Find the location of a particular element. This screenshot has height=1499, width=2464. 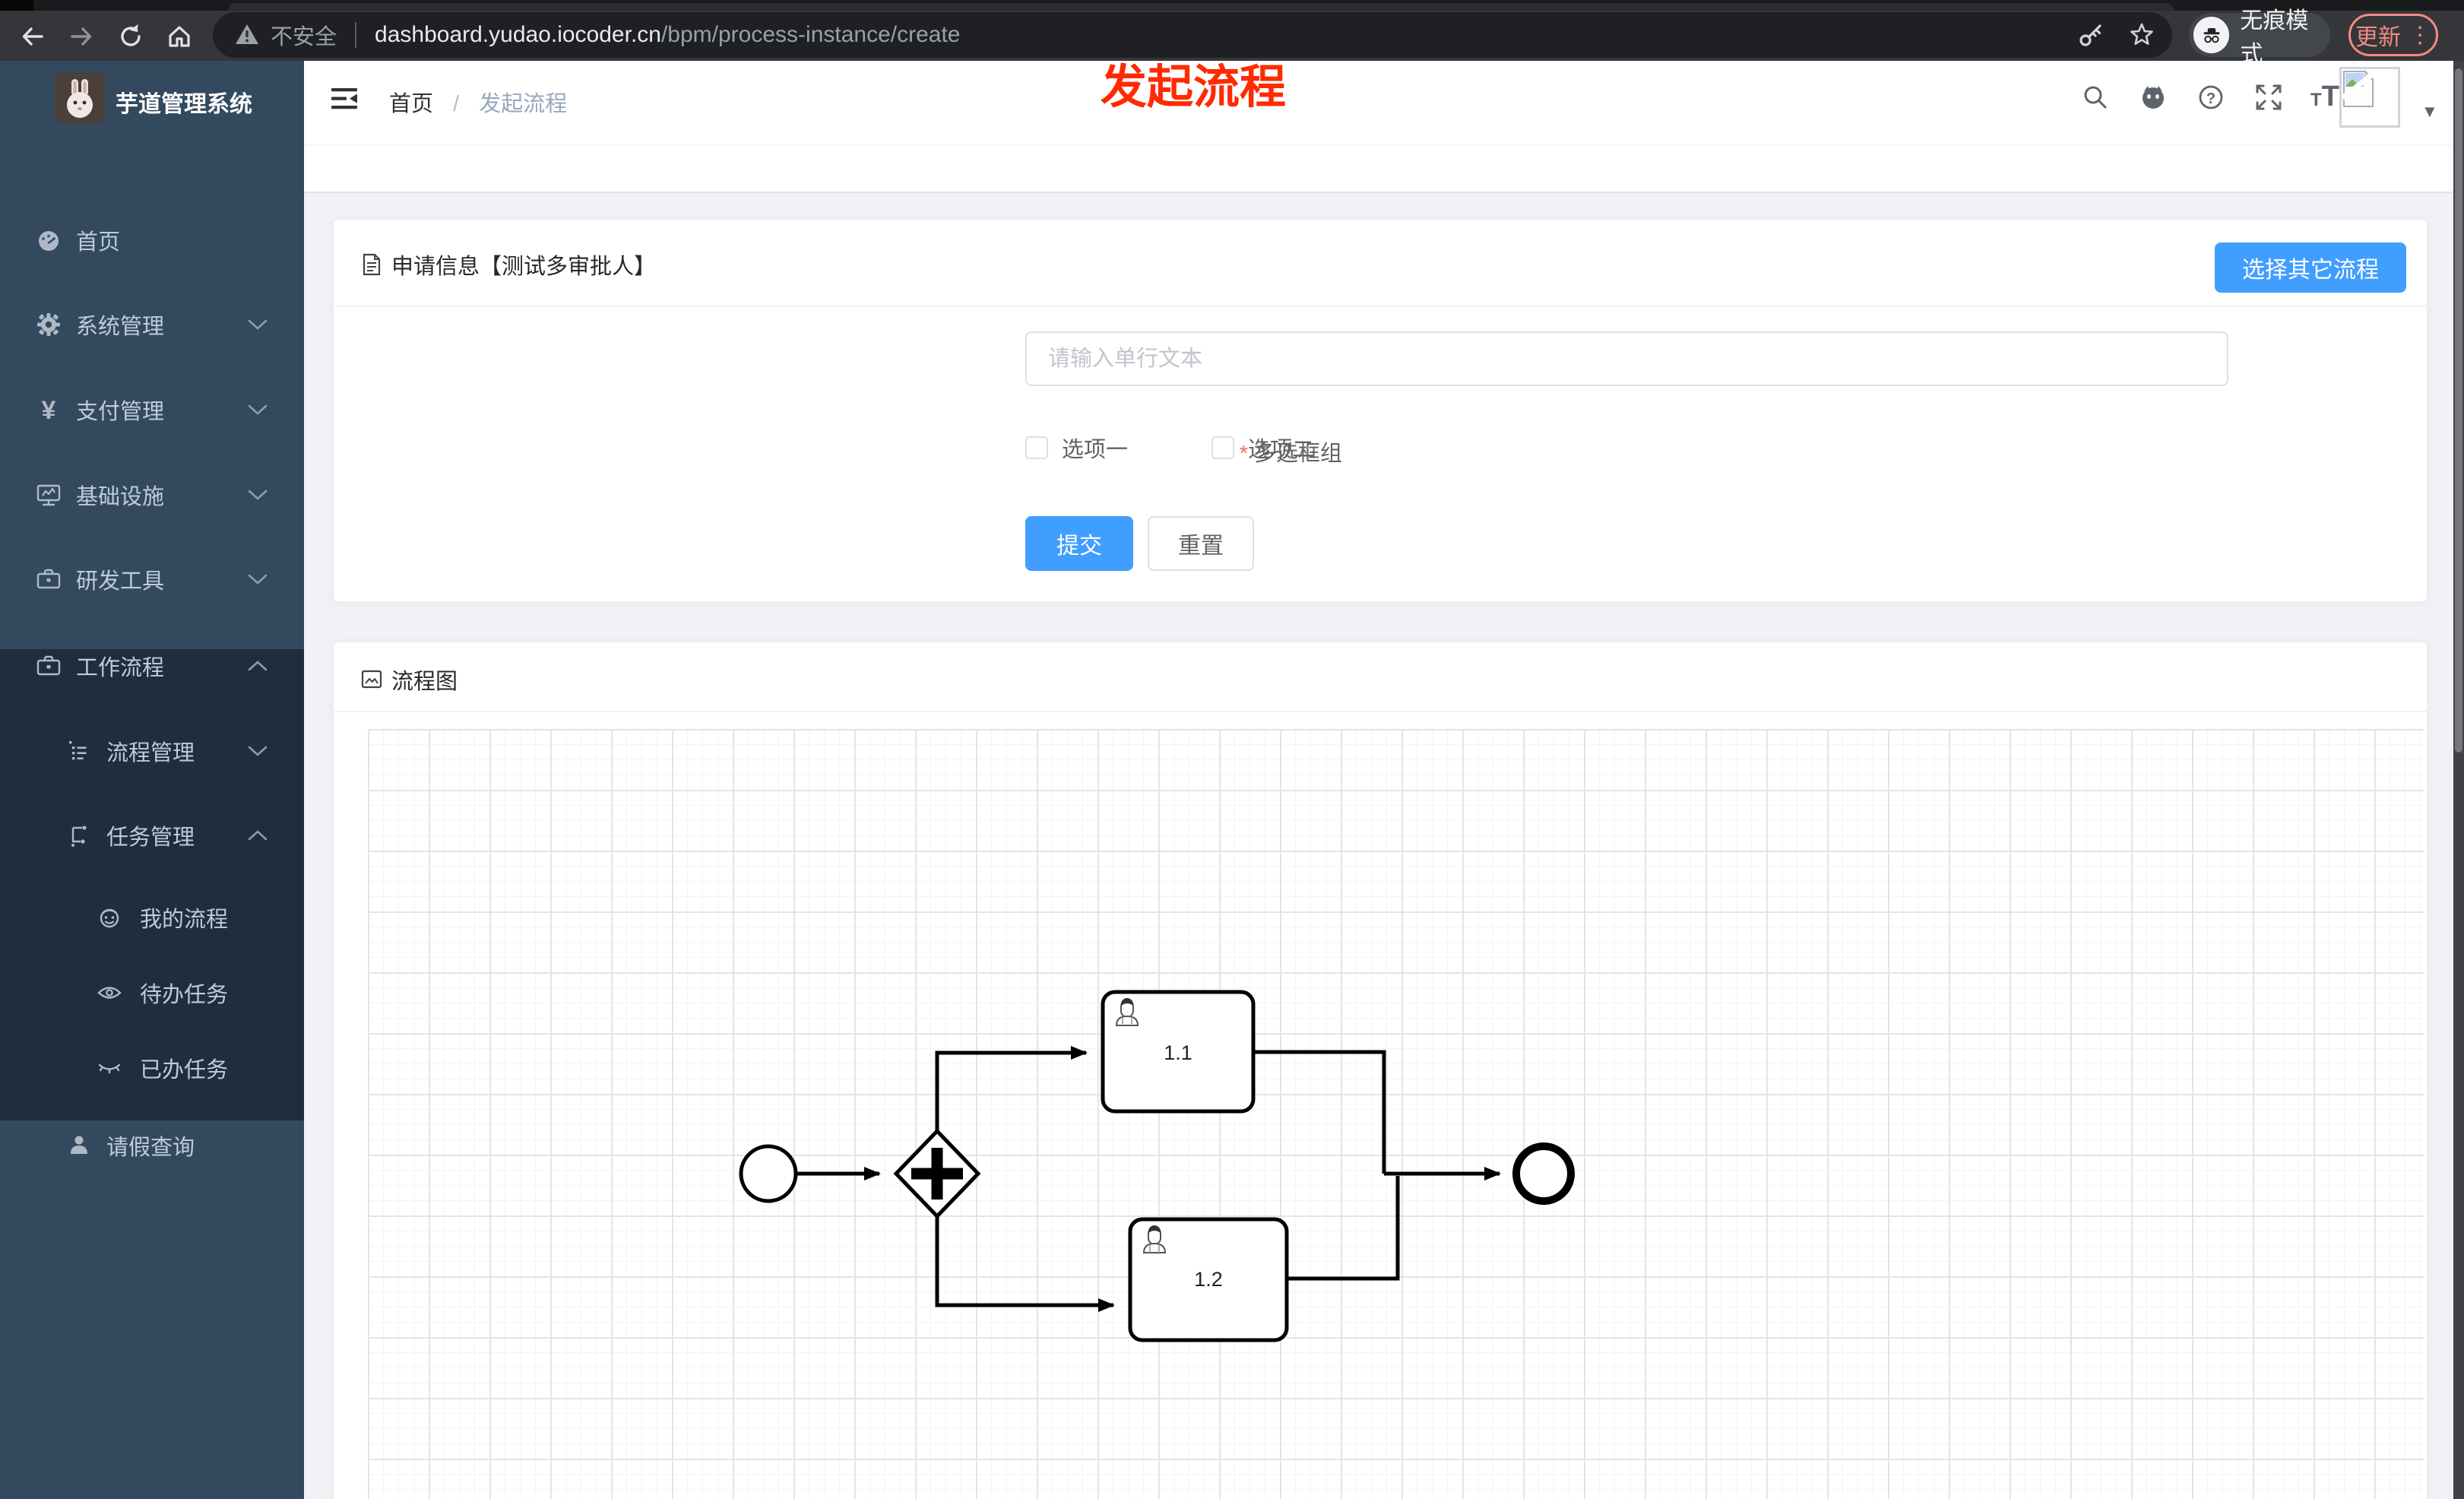

page-scrollbar is located at coordinates (2458, 780).